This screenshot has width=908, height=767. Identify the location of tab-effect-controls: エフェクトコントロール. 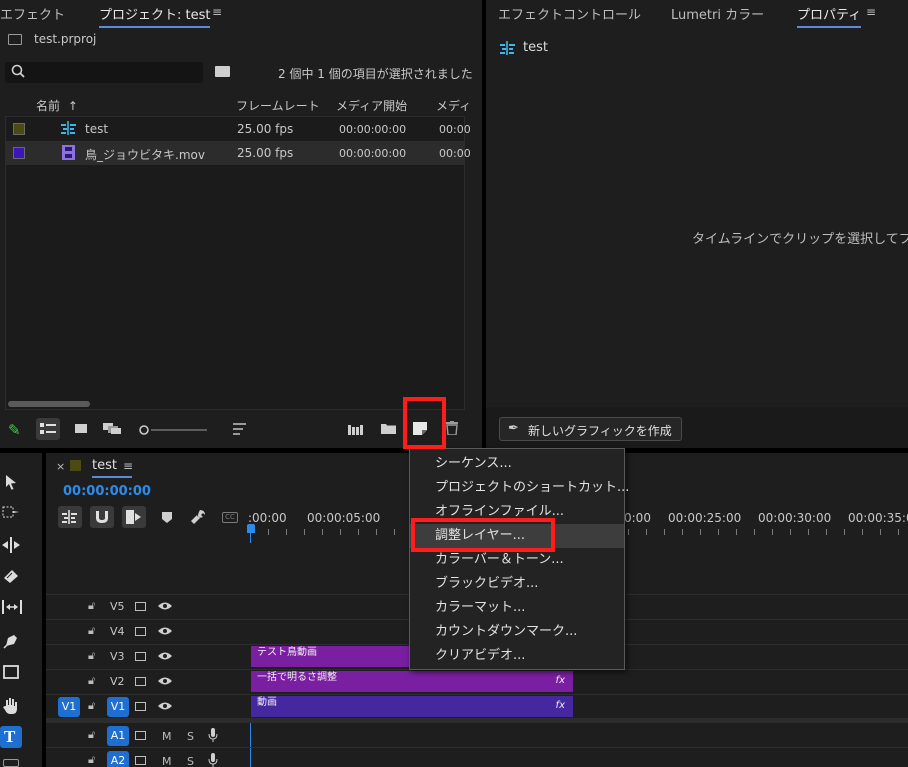
(569, 13).